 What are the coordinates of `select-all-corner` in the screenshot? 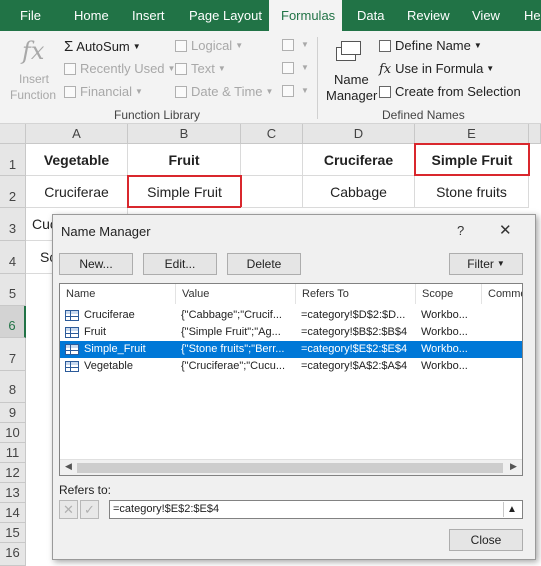 It's located at (13, 134).